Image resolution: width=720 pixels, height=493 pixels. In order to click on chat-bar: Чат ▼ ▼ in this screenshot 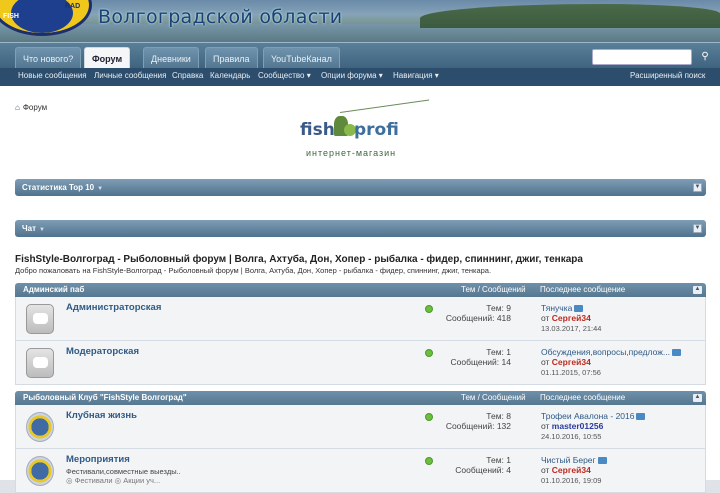, I will do `click(360, 228)`.